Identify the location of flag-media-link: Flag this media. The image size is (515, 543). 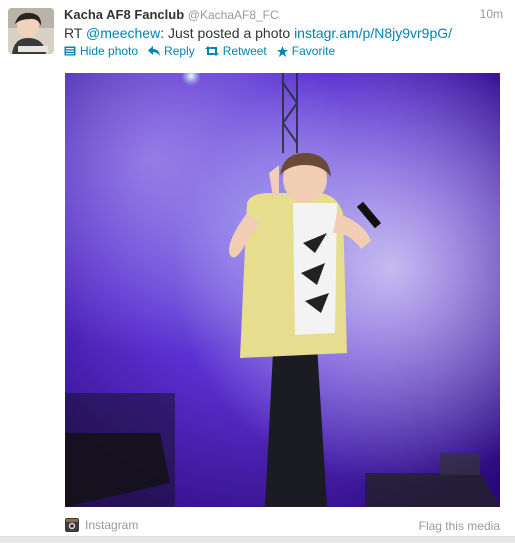
(459, 526).